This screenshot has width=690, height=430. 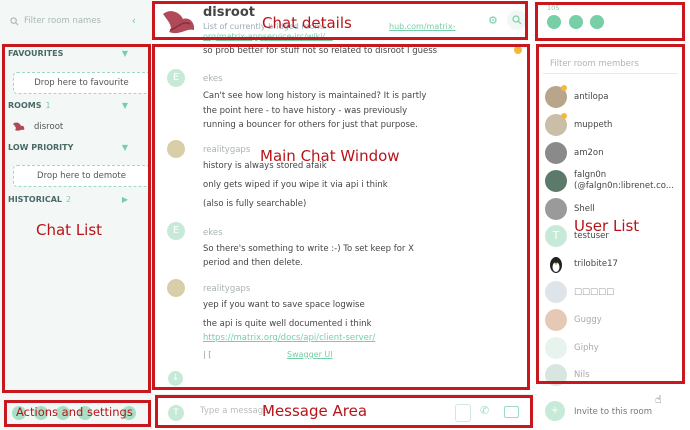 I want to click on room-filter: Filter room names ‹, so click(x=75, y=22).